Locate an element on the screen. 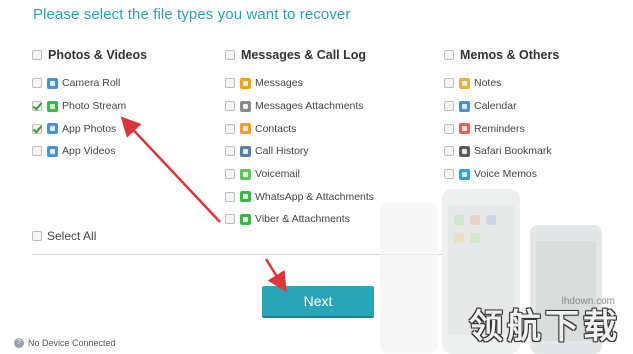  divider is located at coordinates (241, 254).